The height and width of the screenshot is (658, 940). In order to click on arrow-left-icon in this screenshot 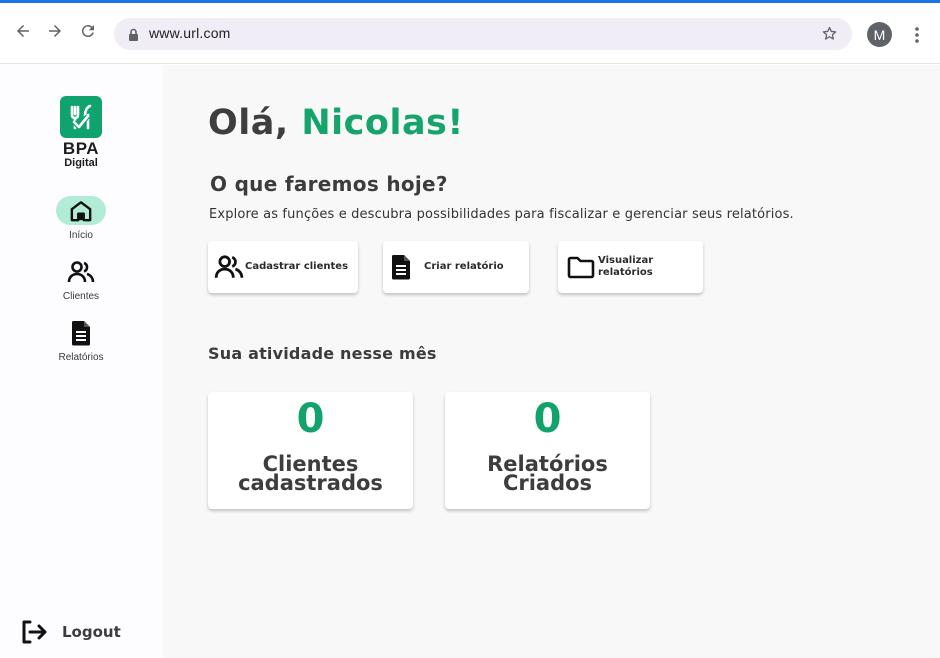, I will do `click(23, 31)`.